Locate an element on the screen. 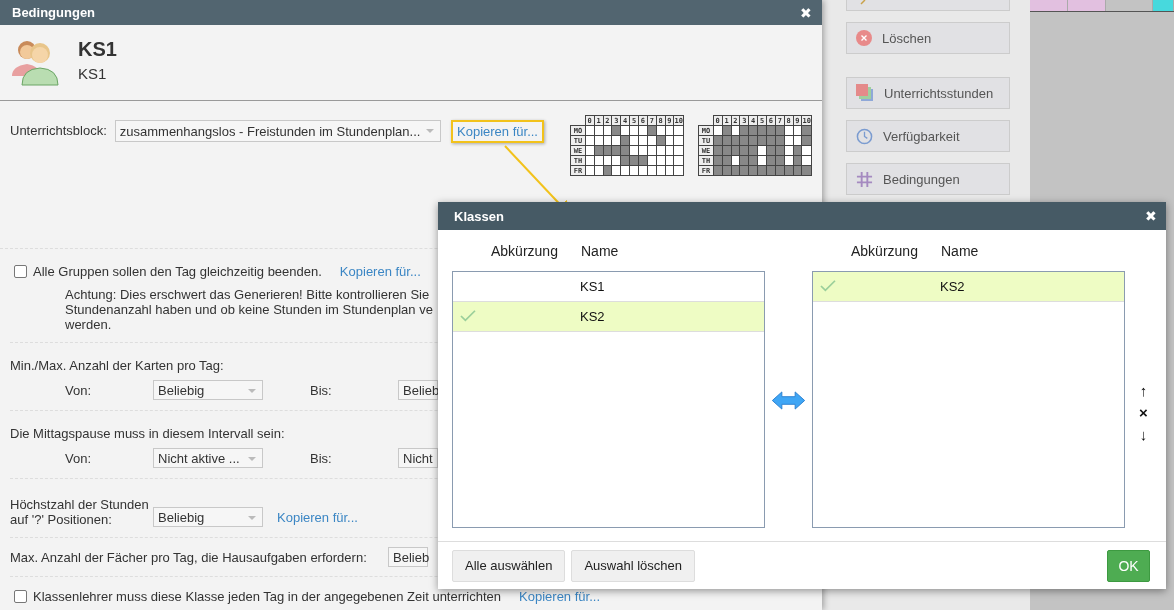 The image size is (1174, 610). warning-text: Achtung: Dies erschwert das Generieren! Bitte kontrollieren Sie Stundenanzahl haben und ob keine Stunden im Stundenplan ve werden. is located at coordinates (249, 309).